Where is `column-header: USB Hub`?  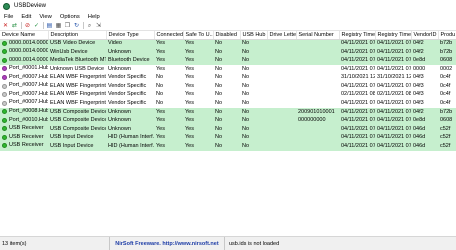 column-header: USB Hub is located at coordinates (254, 35).